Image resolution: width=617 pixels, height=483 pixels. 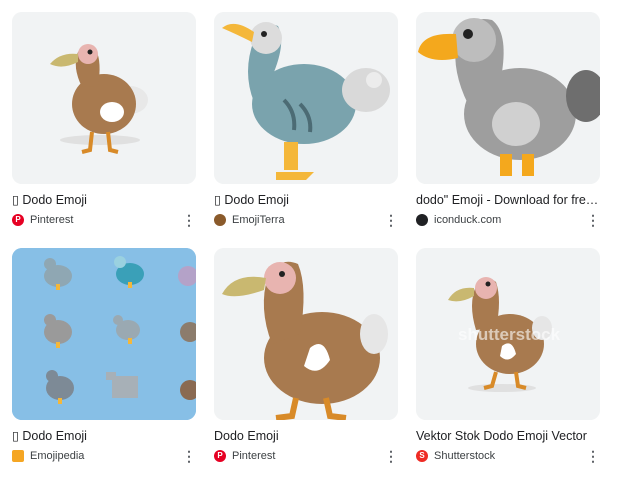 I want to click on emojipedia-icon, so click(x=18, y=456).